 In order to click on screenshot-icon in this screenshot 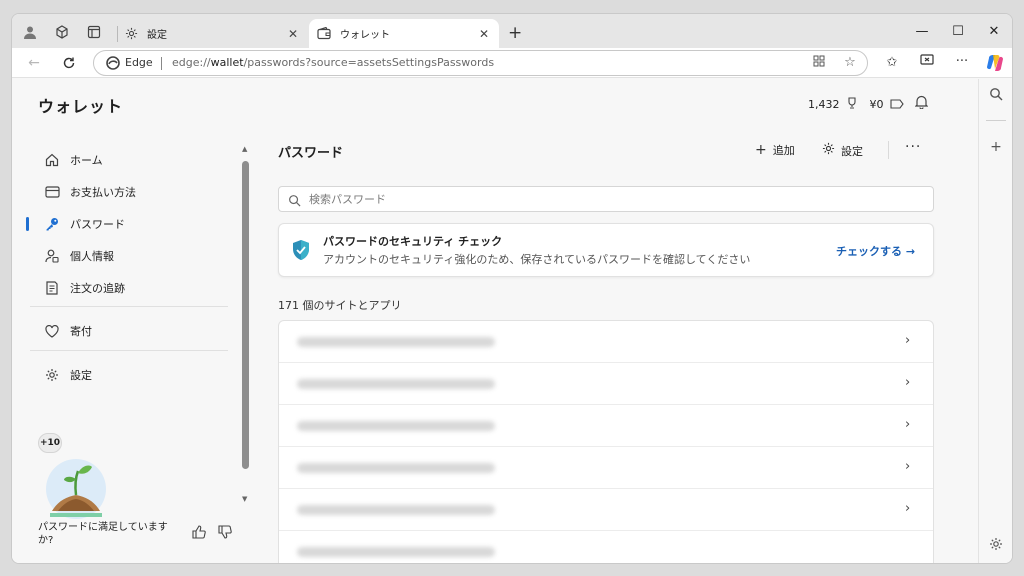, I will do `click(927, 63)`.